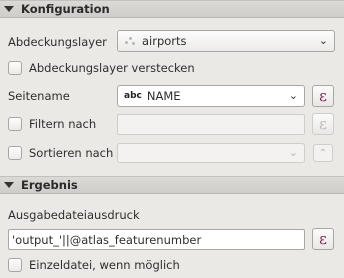  I want to click on coverage-layer-combo: airports ⌄, so click(226, 41).